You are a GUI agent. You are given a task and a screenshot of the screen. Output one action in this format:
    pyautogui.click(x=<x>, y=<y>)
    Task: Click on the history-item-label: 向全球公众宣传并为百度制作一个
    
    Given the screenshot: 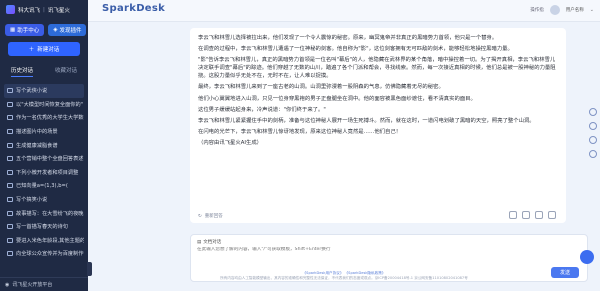 What is the action you would take?
    pyautogui.click(x=50, y=254)
    